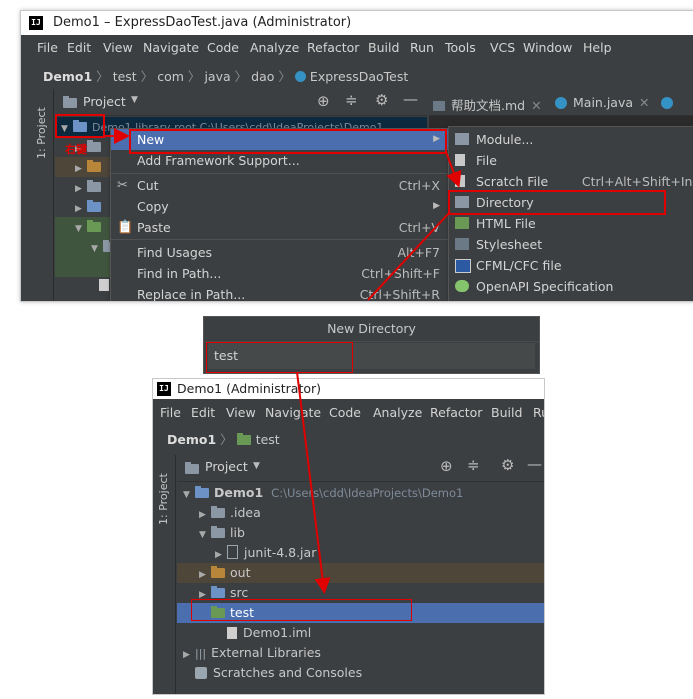  What do you see at coordinates (409, 256) in the screenshot?
I see `arrow-to-dialog` at bounding box center [409, 256].